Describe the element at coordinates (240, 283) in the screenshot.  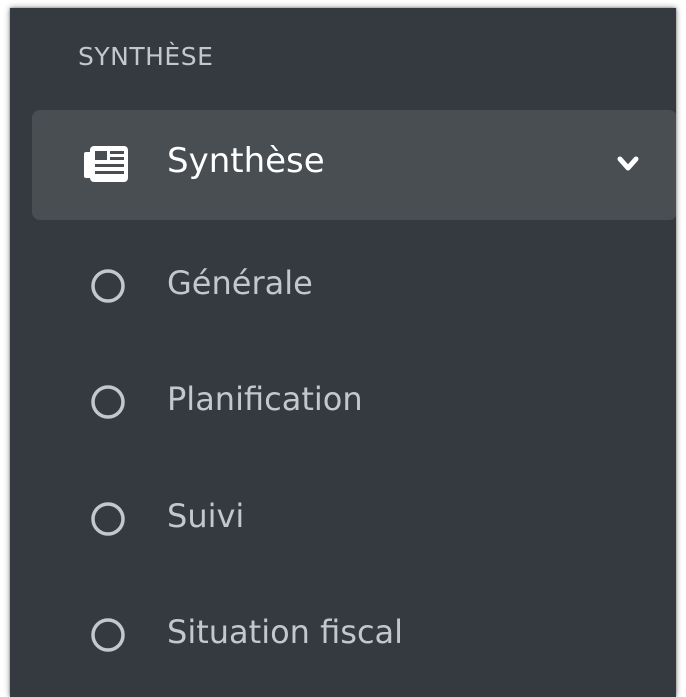
I see `sidebar-item-label: Générale` at that location.